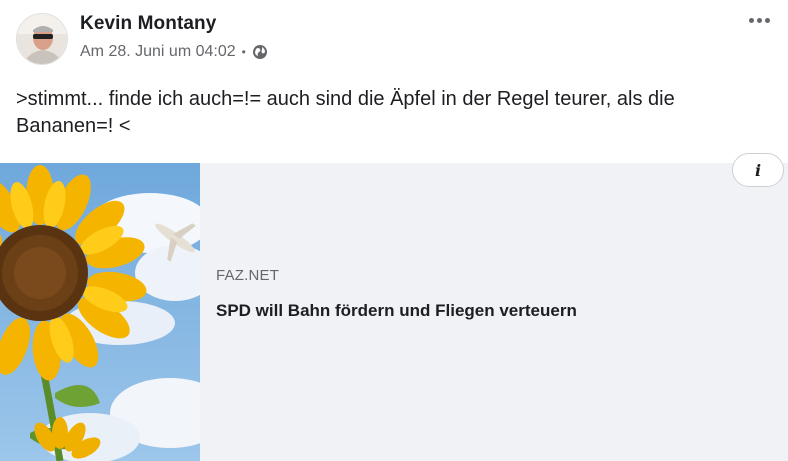  What do you see at coordinates (260, 52) in the screenshot?
I see `globe-icon` at bounding box center [260, 52].